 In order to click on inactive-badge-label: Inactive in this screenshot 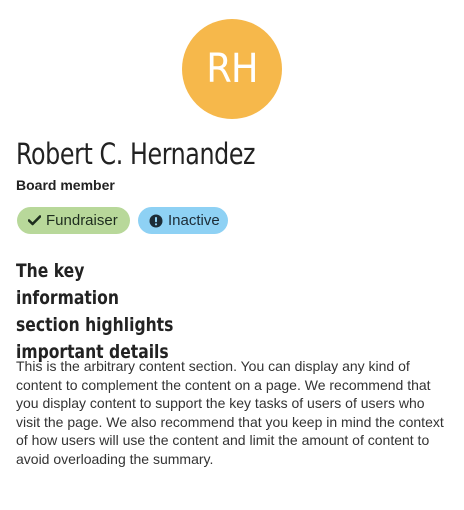, I will do `click(194, 220)`.